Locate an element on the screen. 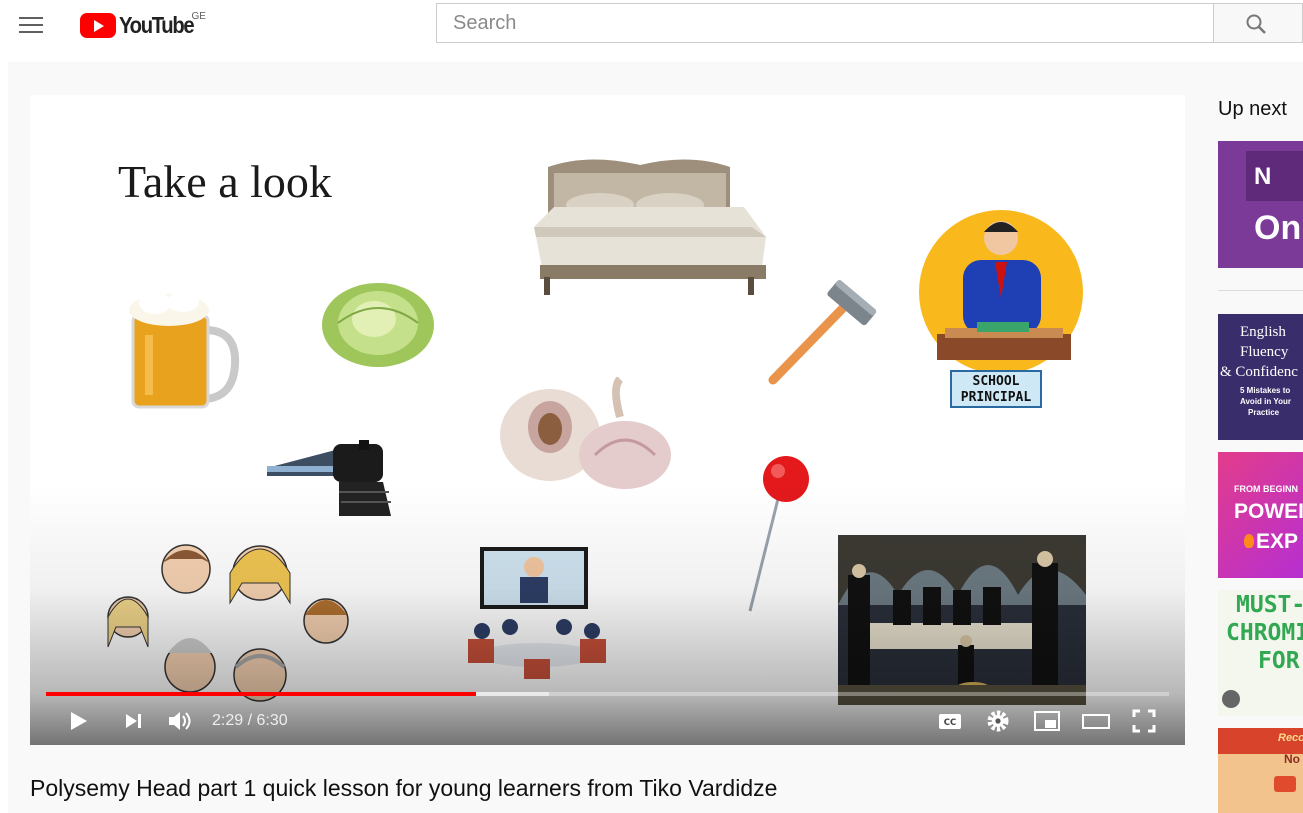 This screenshot has width=1303, height=813. sidebar-divider is located at coordinates (1260, 290).